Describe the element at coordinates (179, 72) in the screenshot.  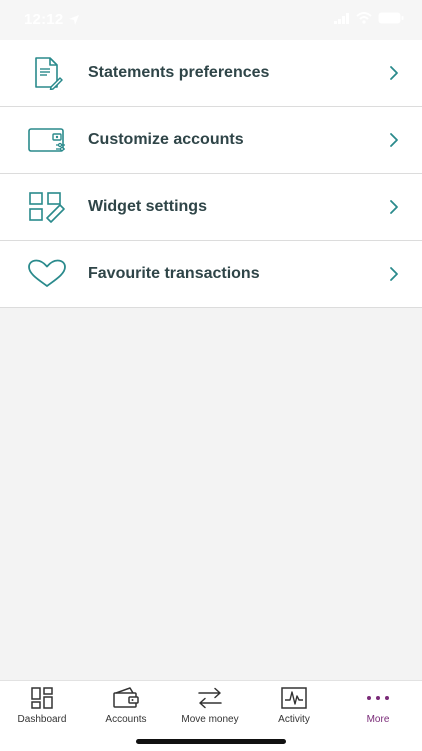
I see `menu-item-label: Statements preferences` at that location.